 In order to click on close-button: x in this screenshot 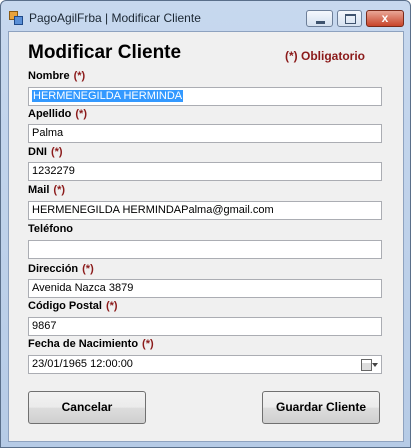, I will do `click(385, 18)`.